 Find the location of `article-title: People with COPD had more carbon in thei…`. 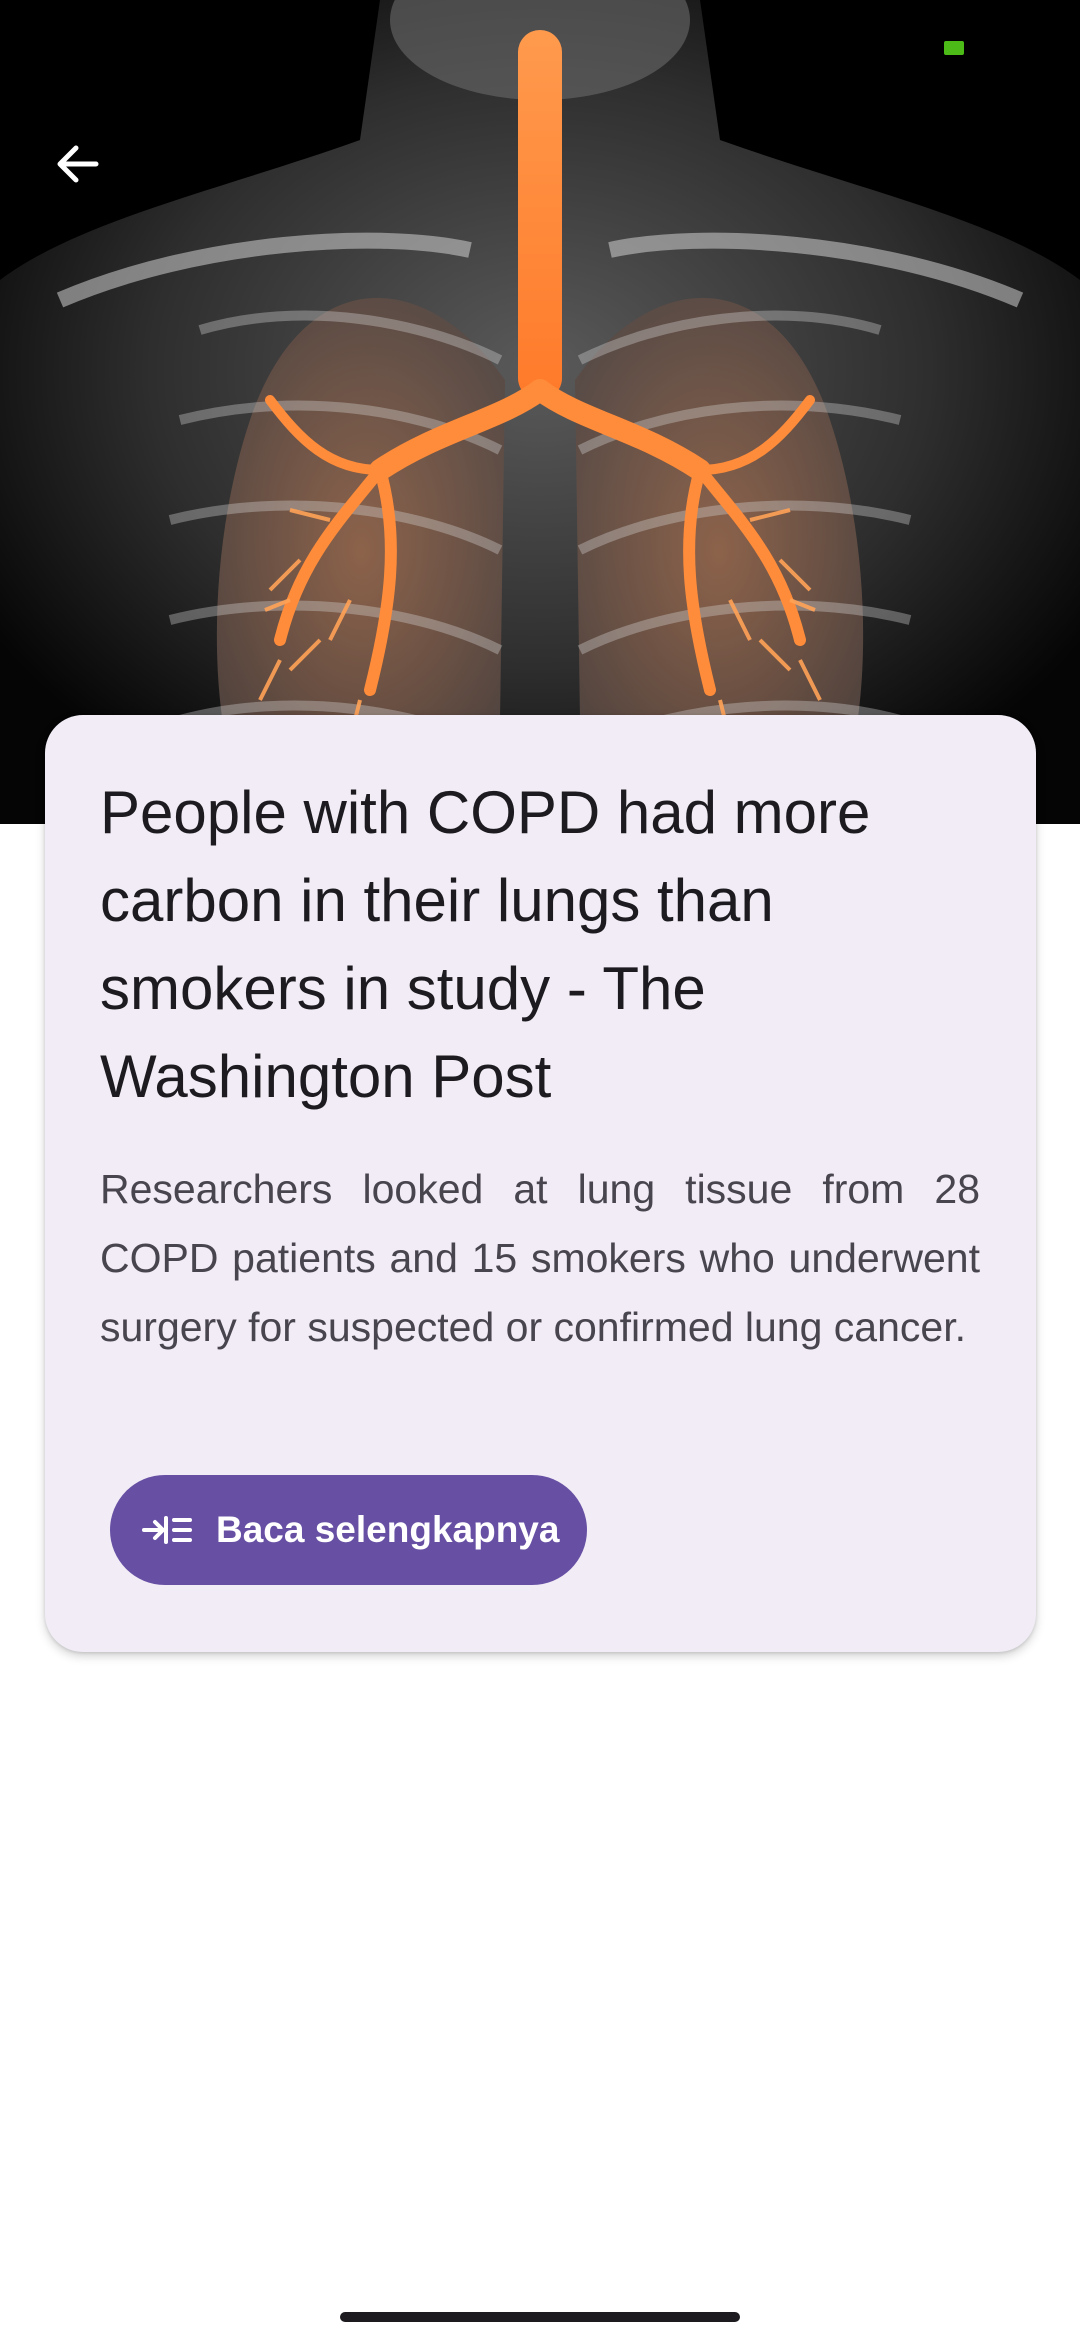

article-title: People with COPD had more carbon in thei… is located at coordinates (485, 944).